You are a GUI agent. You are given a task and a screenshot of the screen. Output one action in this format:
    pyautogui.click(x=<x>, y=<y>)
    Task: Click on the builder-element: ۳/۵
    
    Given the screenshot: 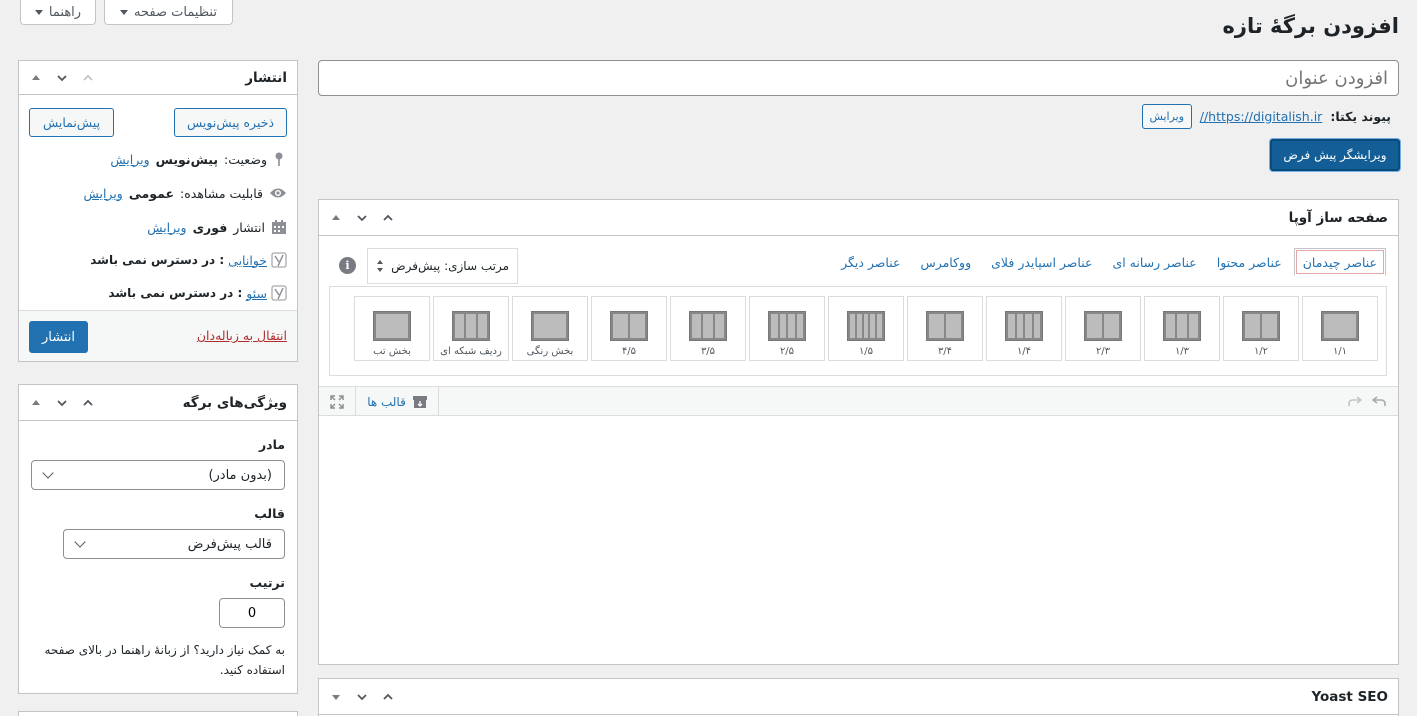 What is the action you would take?
    pyautogui.click(x=708, y=328)
    